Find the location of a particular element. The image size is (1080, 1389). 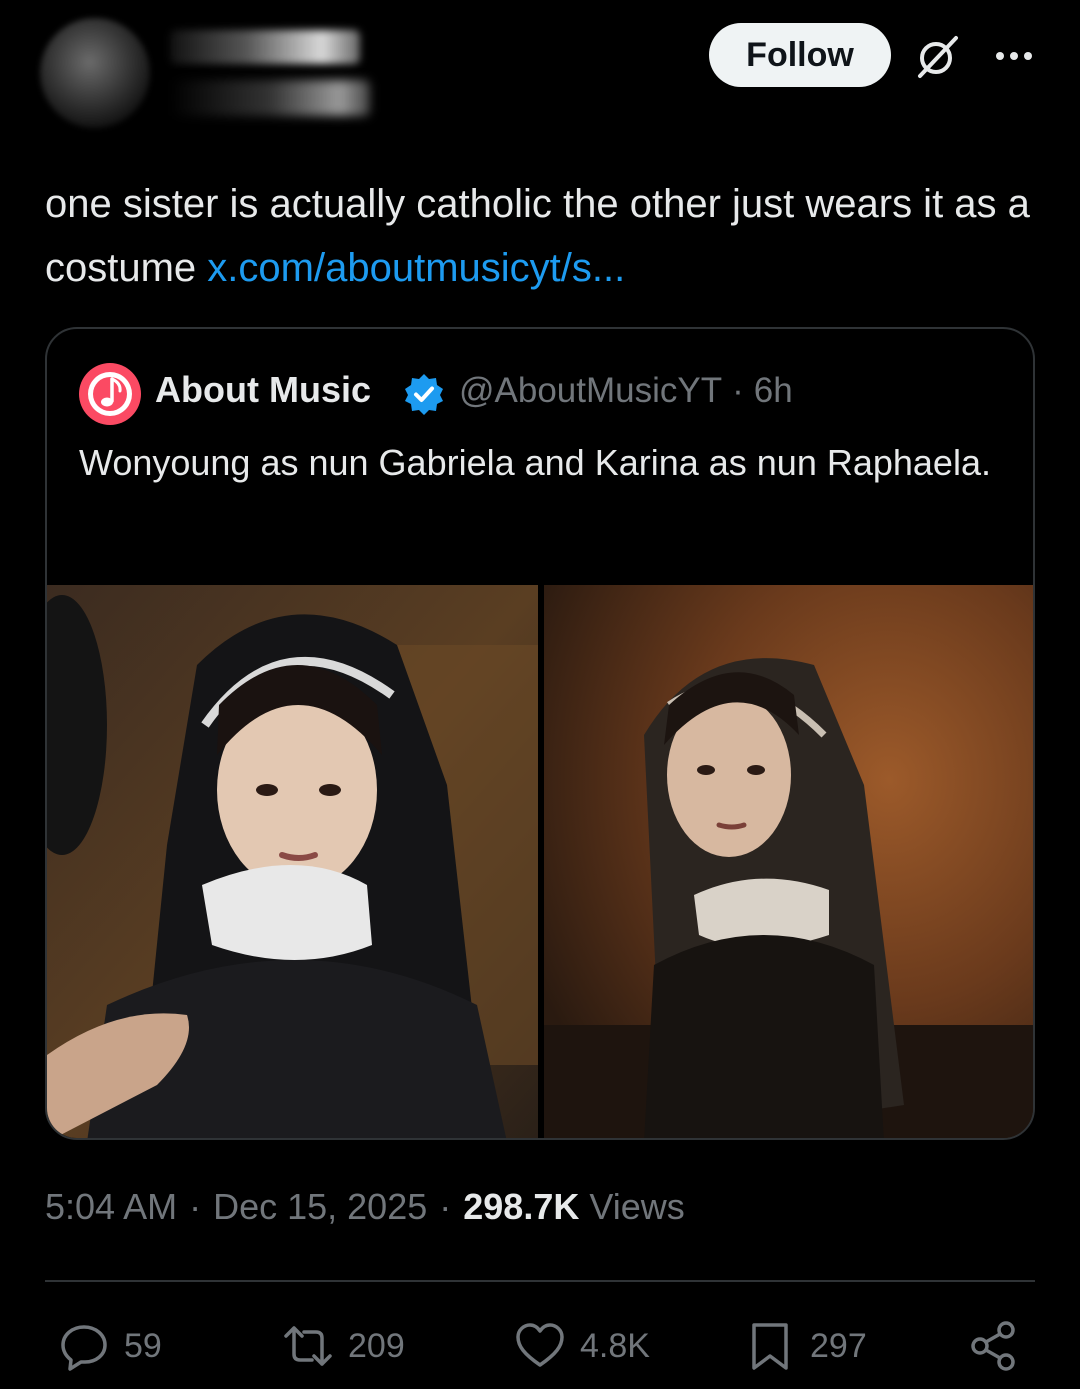

verified-badge-icon is located at coordinates (424, 394).